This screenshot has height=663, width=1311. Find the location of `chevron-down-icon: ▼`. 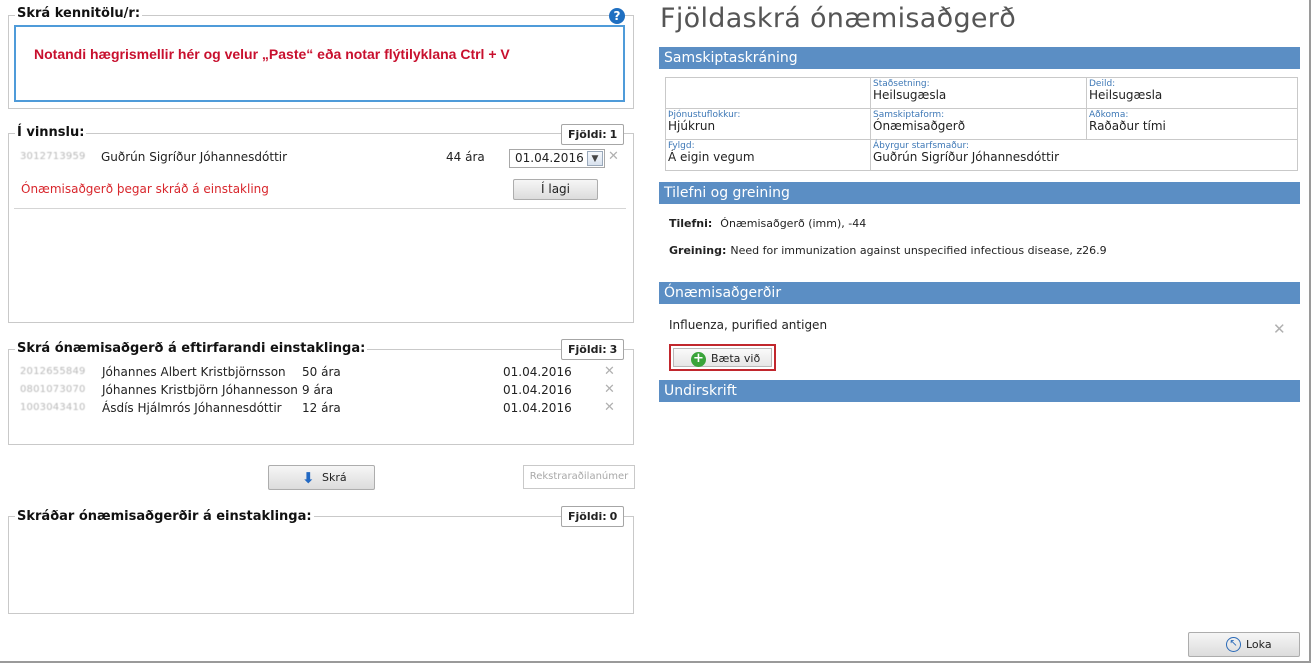

chevron-down-icon: ▼ is located at coordinates (595, 158).